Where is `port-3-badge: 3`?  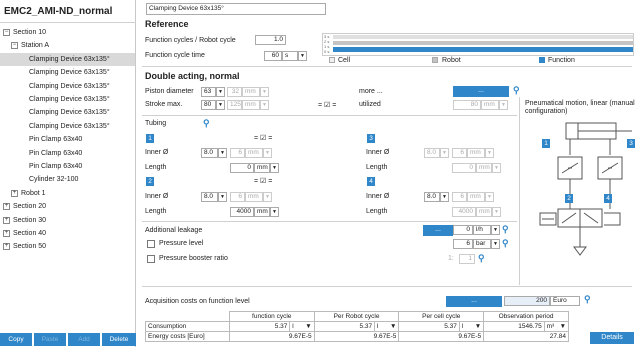 port-3-badge: 3 is located at coordinates (631, 143).